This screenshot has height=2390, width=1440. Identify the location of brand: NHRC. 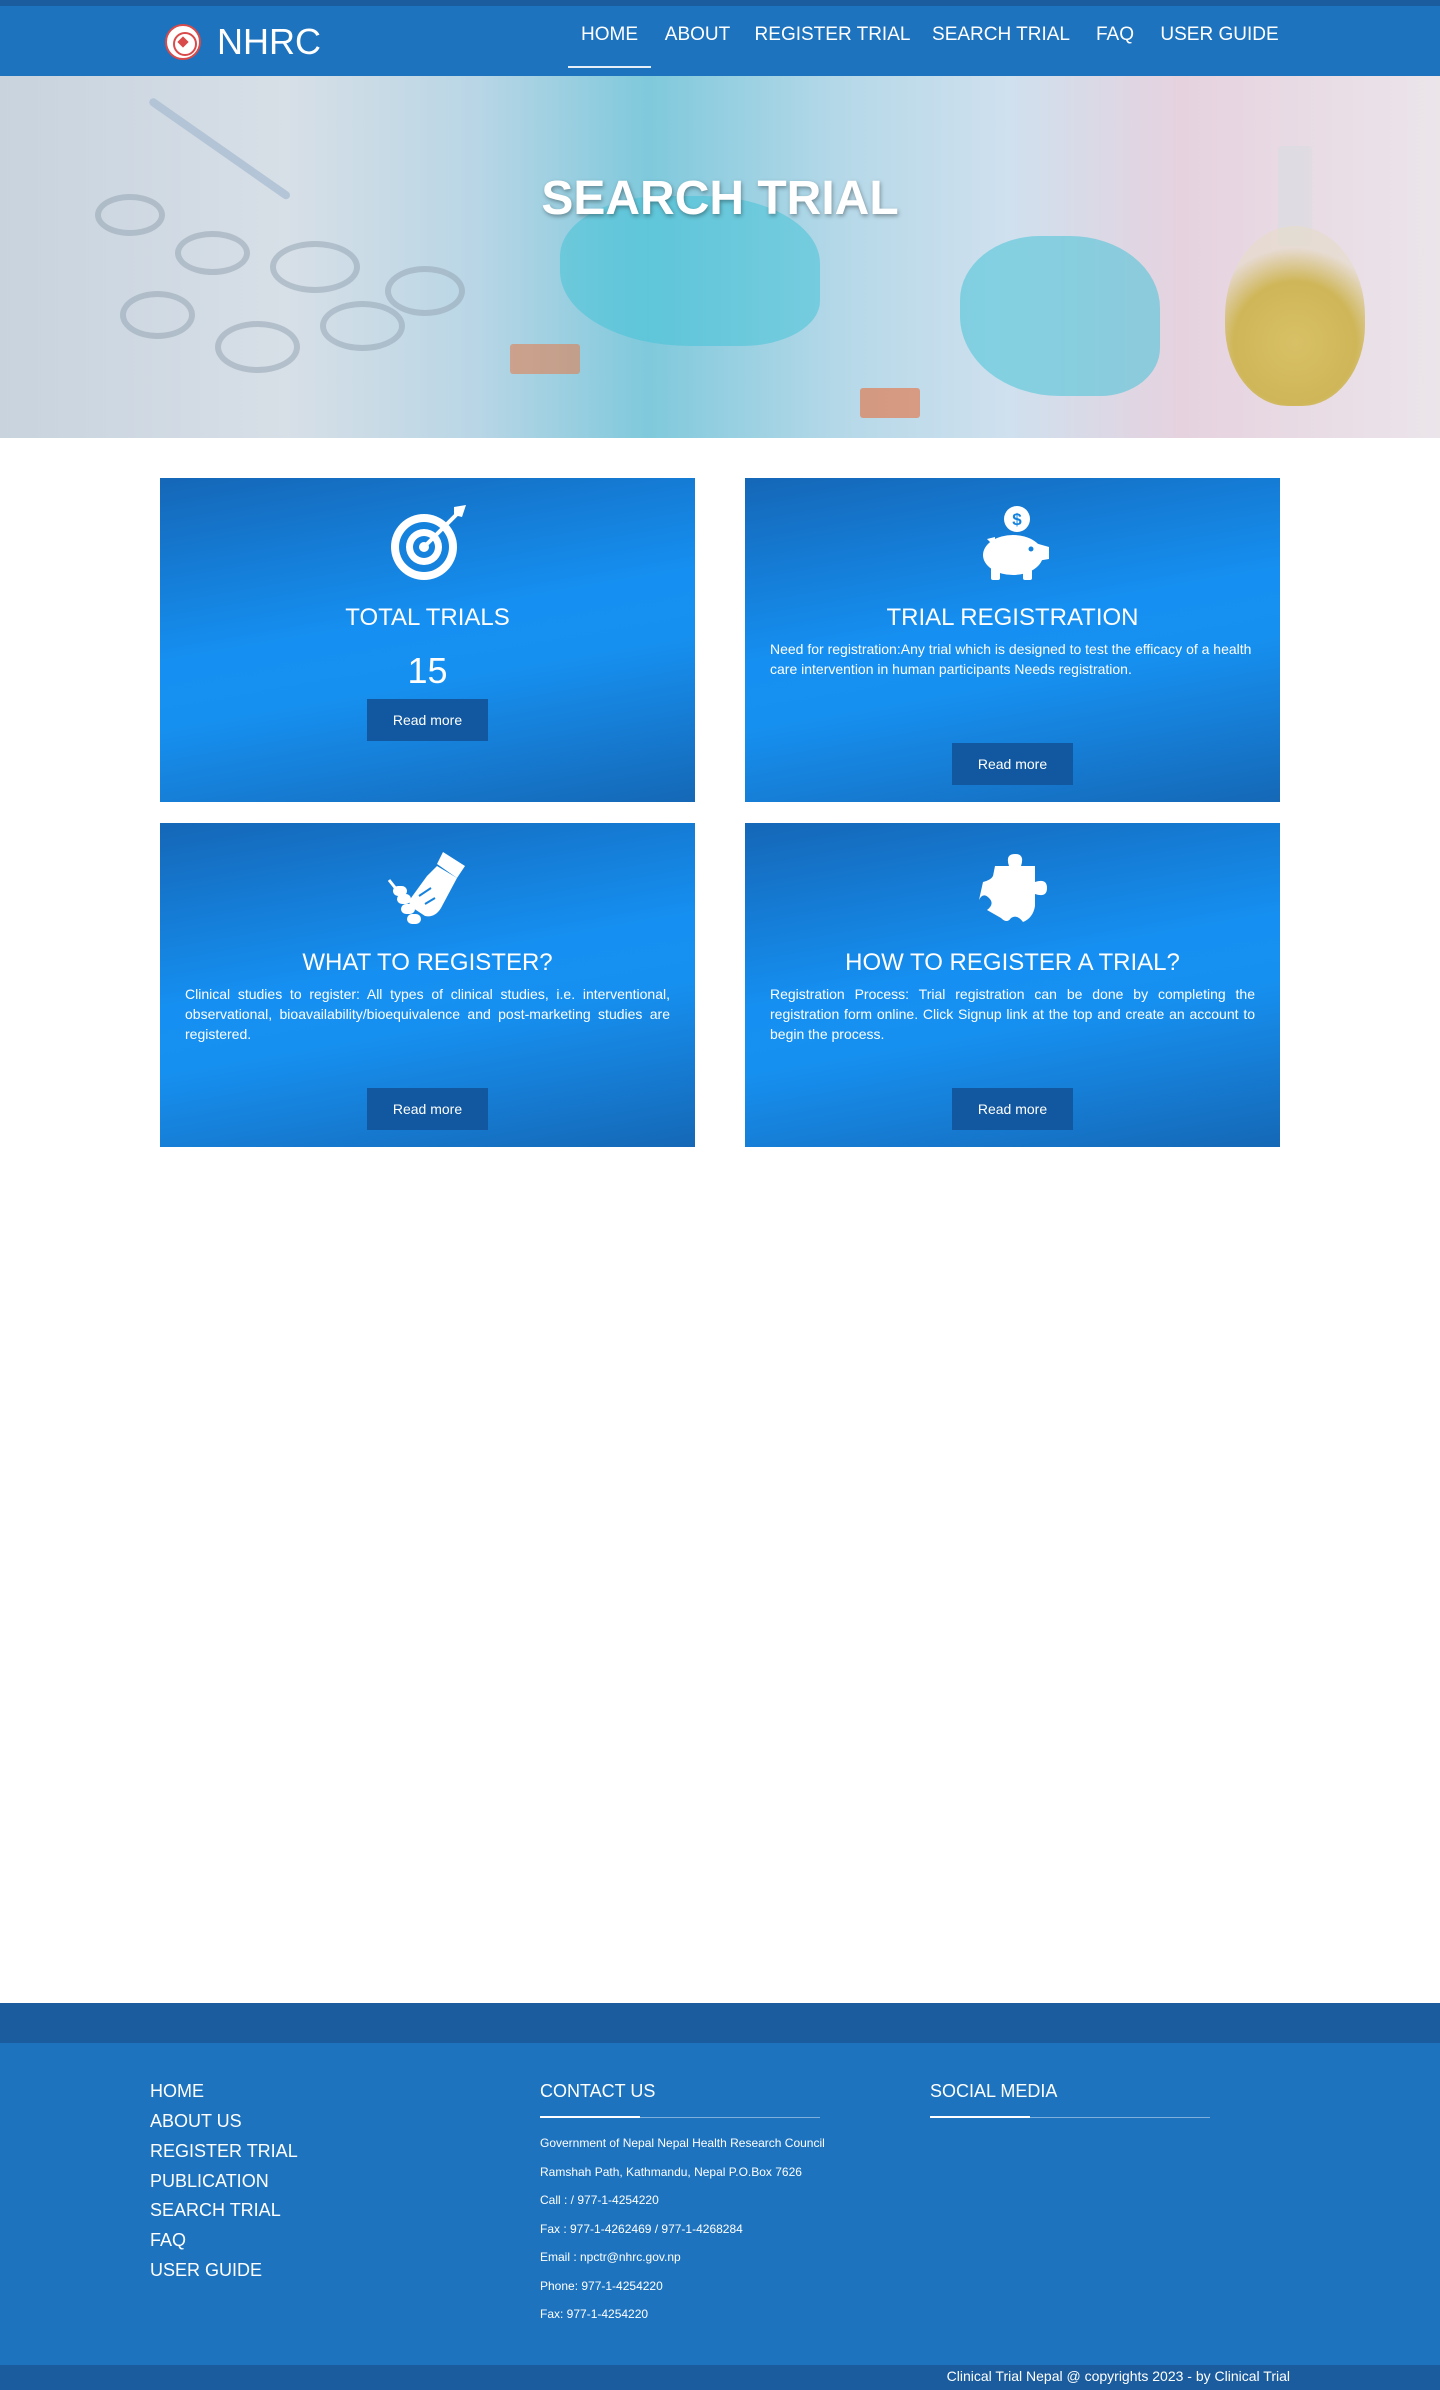
(243, 42).